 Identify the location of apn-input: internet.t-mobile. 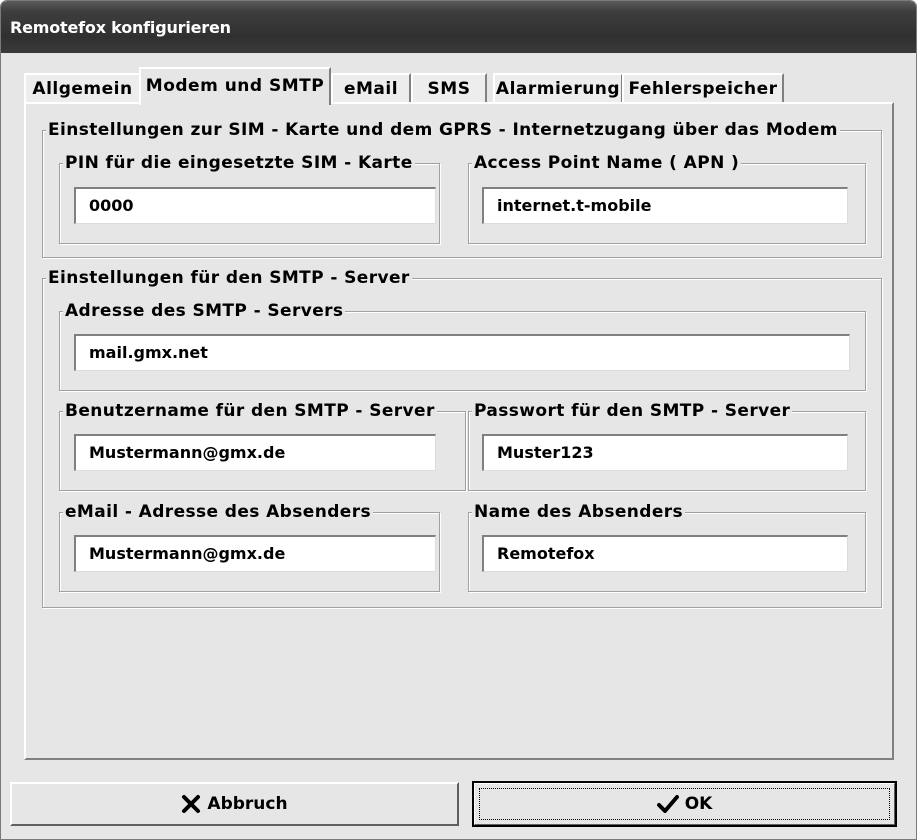
(665, 205).